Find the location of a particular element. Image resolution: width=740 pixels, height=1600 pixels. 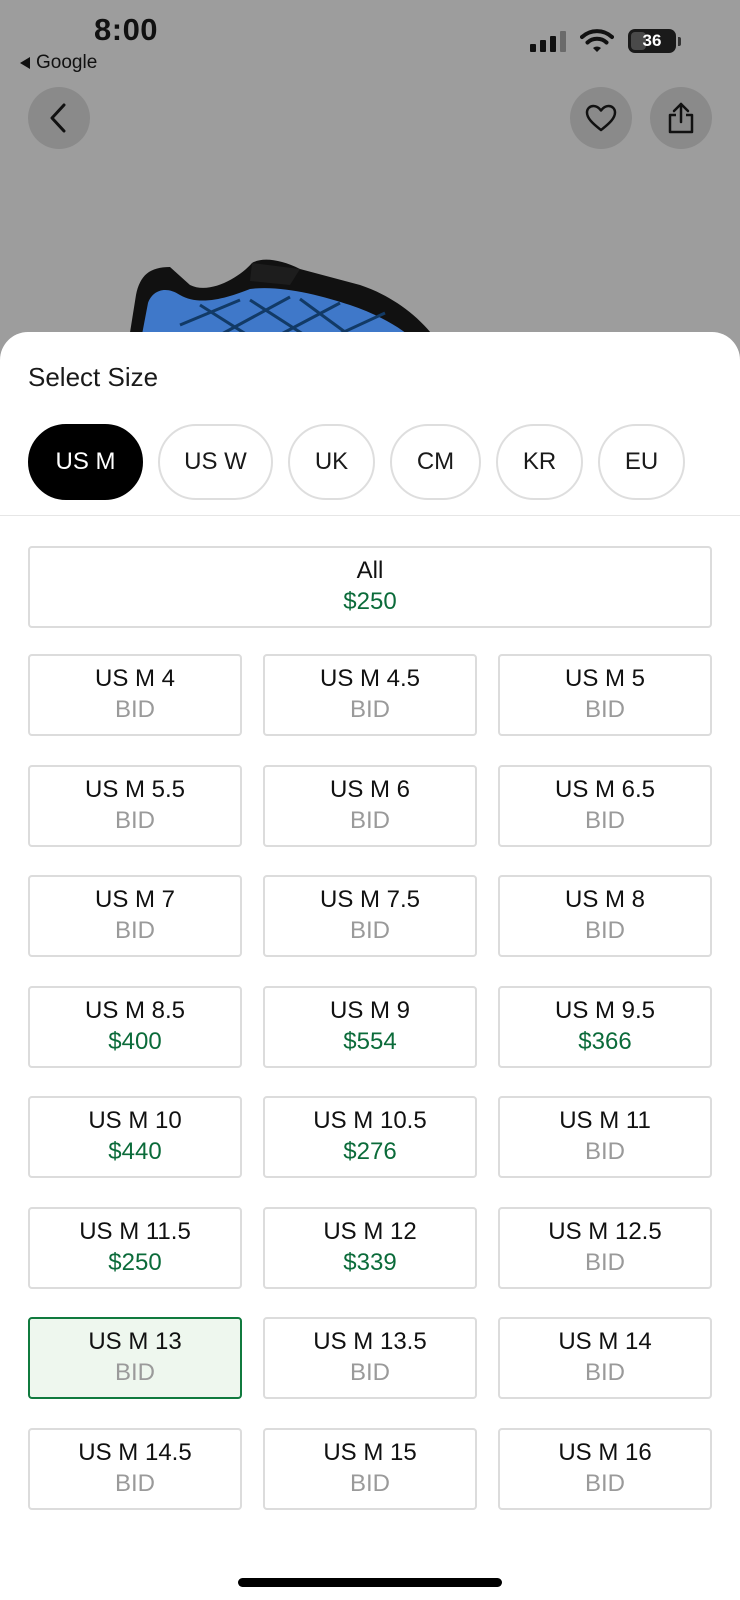

size-label: US M 10.5 is located at coordinates (370, 1120).